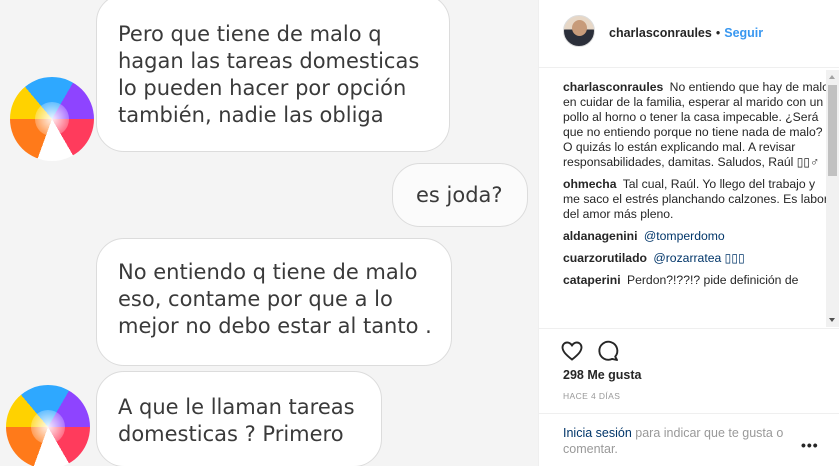  Describe the element at coordinates (592, 280) in the screenshot. I see `comment-username: cataperini` at that location.